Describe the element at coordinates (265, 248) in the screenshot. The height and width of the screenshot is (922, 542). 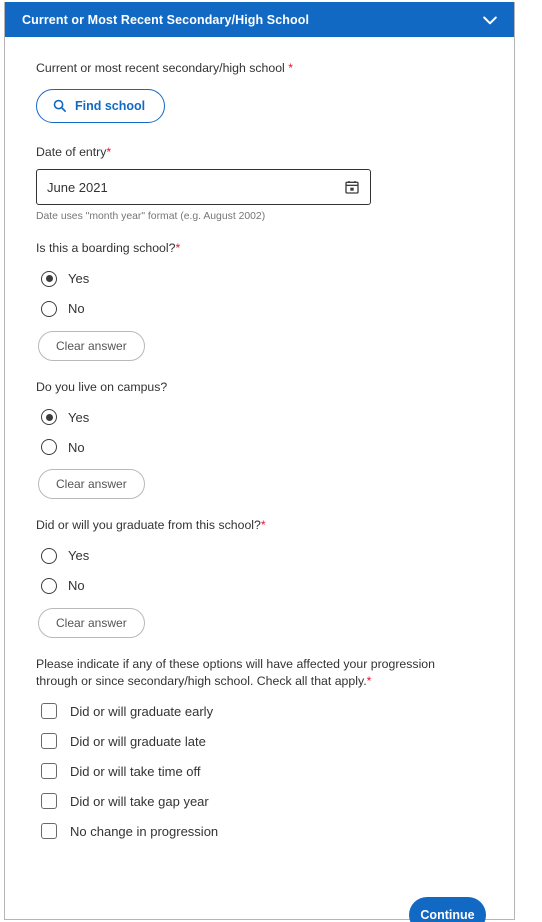
I see `radio-group-label: Is this a boarding school?*` at that location.